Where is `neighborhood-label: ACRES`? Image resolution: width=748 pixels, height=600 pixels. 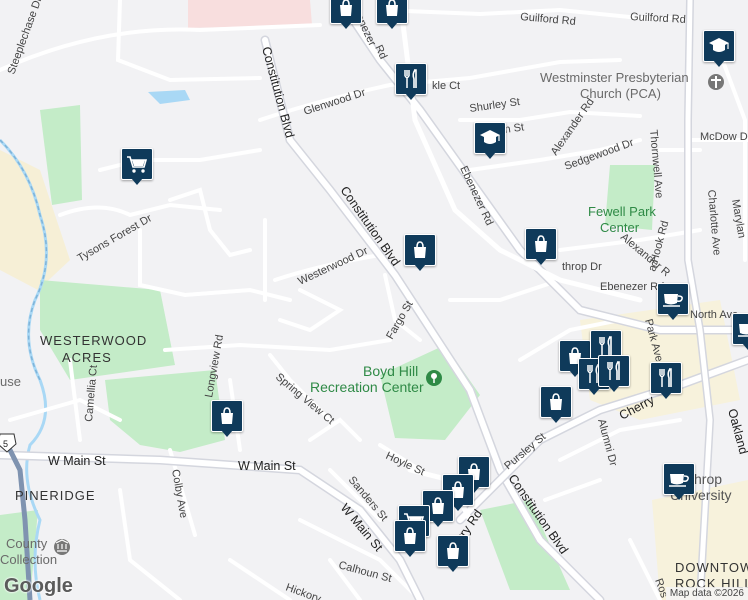
neighborhood-label: ACRES is located at coordinates (87, 357).